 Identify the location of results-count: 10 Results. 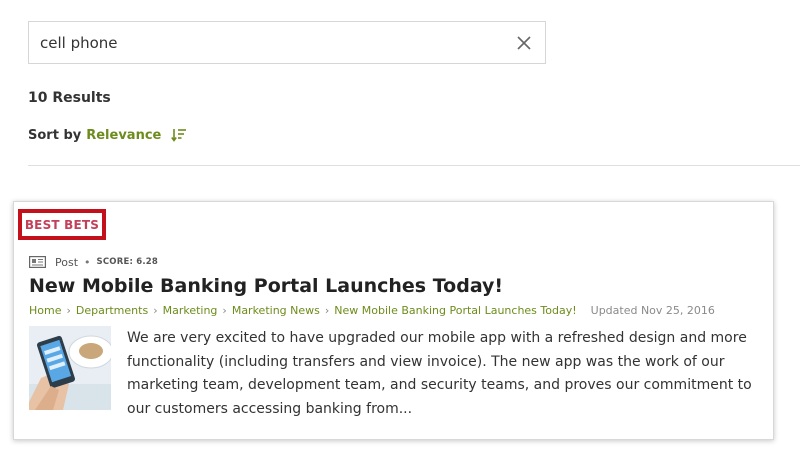
(69, 98).